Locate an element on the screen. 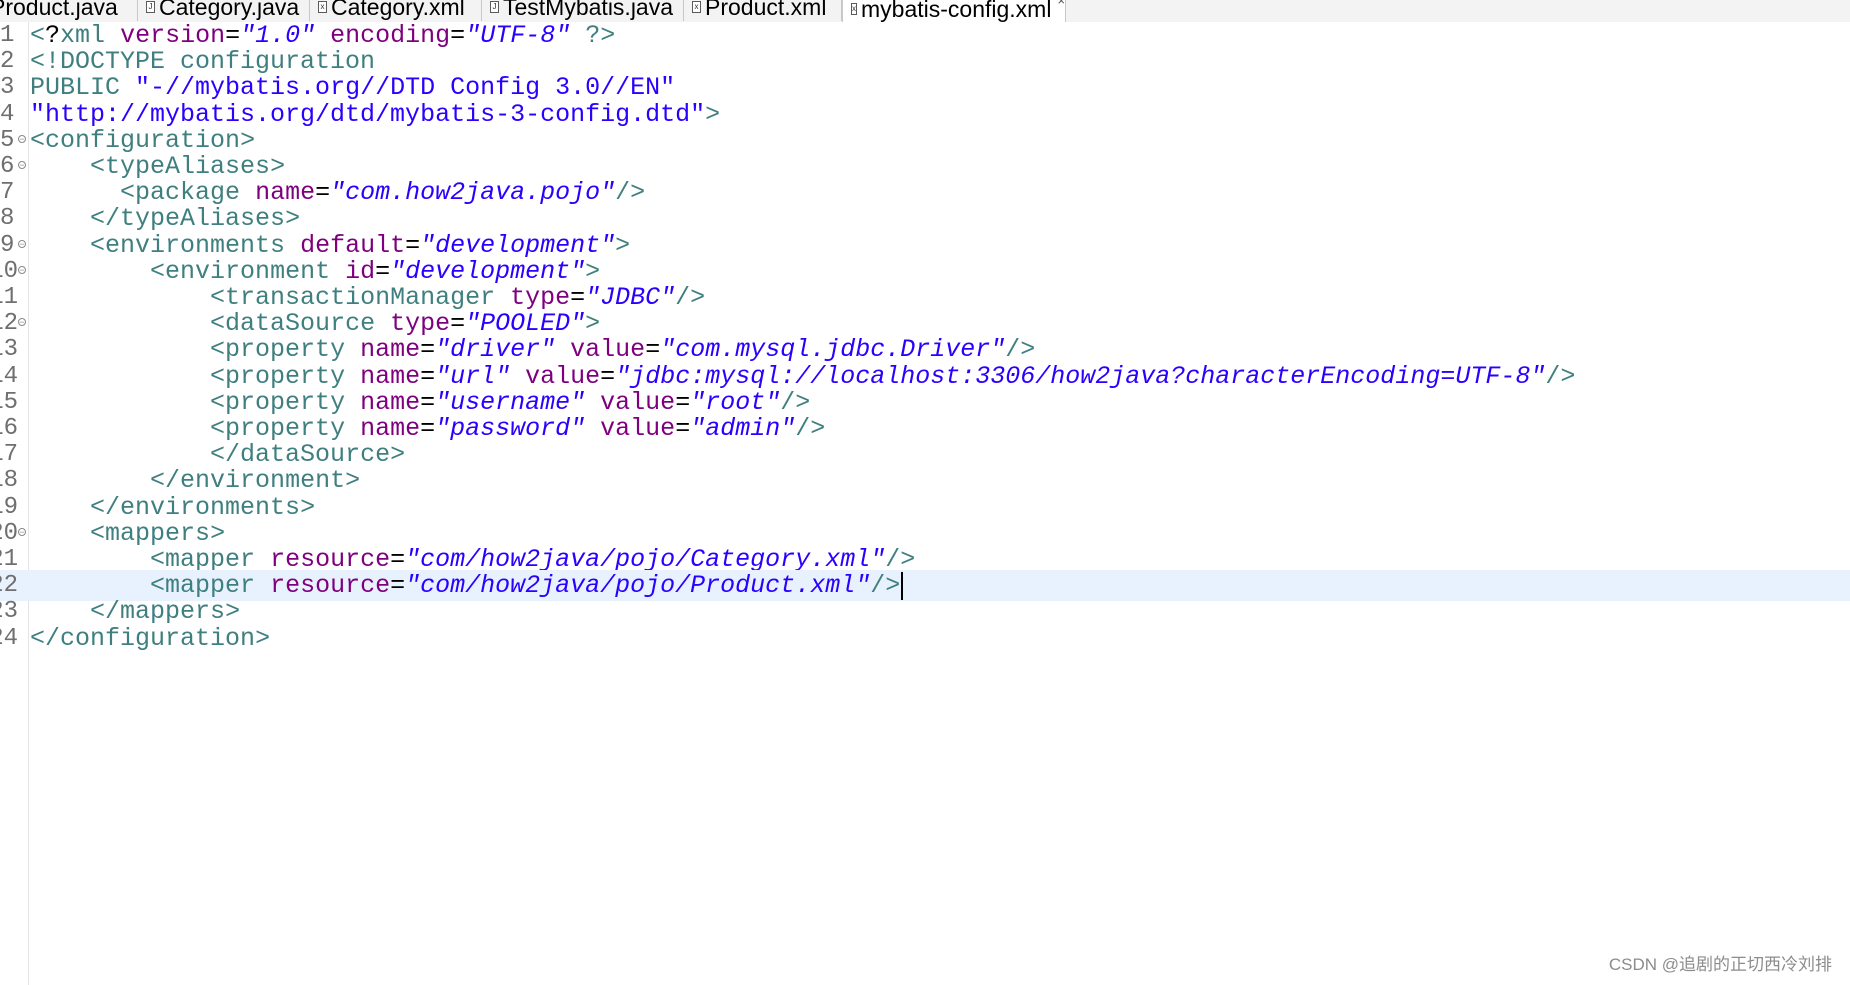 This screenshot has height=985, width=1850. close-tab-icon: × is located at coordinates (1061, 7).